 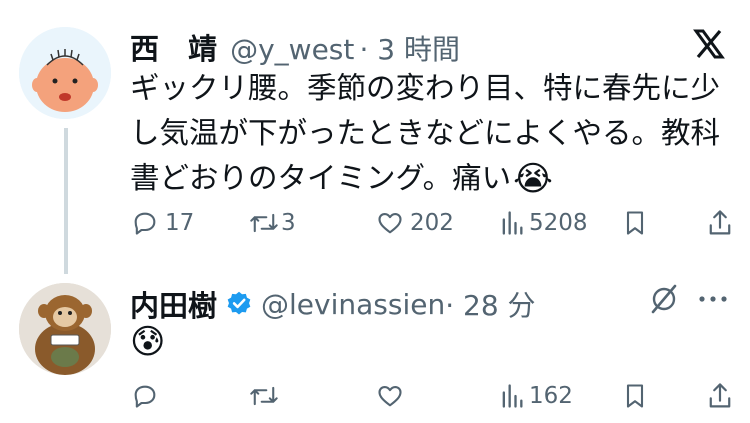 I want to click on tweet-1-line-1: ギックリ腰。季節の変わり目、特に春先に少, so click(x=425, y=88).